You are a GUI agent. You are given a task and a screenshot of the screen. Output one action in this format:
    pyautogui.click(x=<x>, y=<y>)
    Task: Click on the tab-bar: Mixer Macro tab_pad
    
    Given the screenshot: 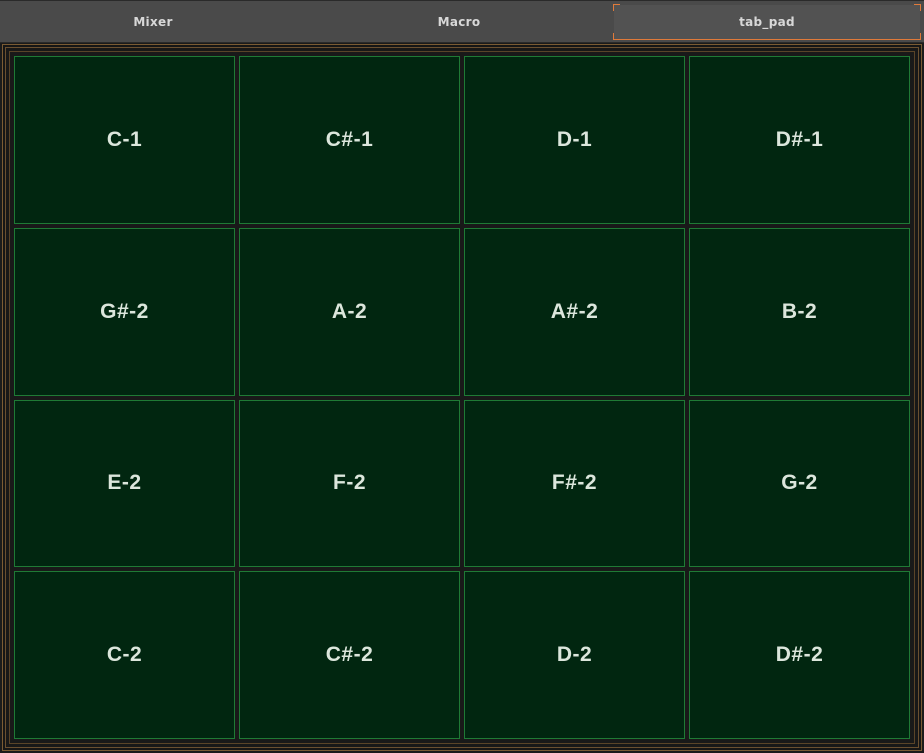 What is the action you would take?
    pyautogui.click(x=462, y=21)
    